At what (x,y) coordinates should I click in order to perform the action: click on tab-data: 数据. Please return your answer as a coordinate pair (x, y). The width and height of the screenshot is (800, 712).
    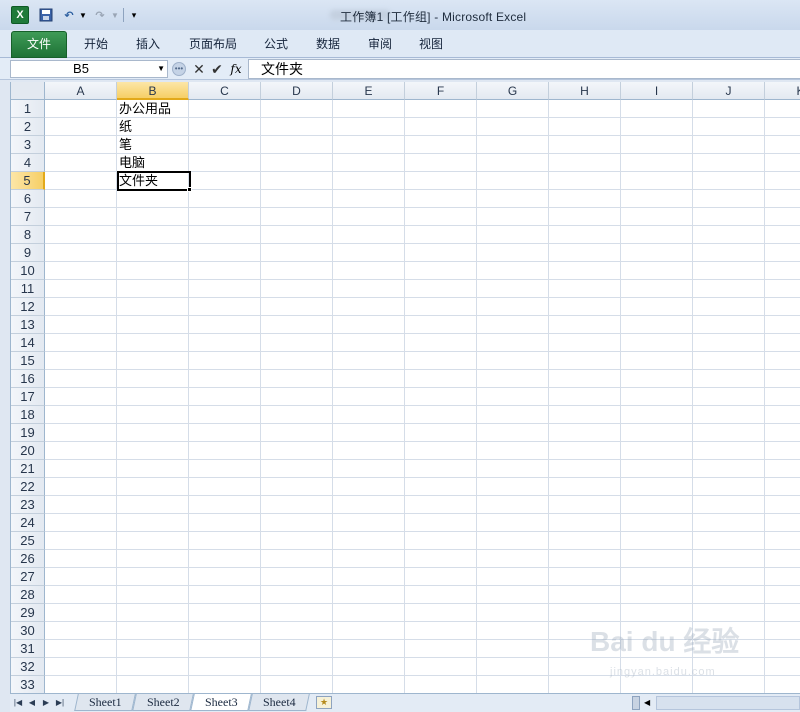
    Looking at the image, I should click on (328, 45).